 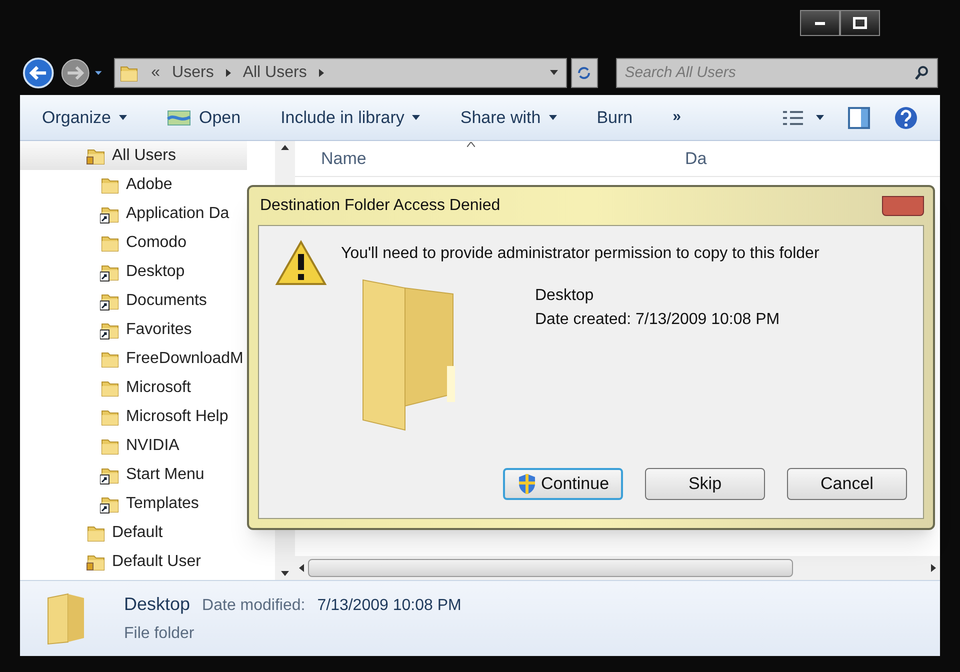 I want to click on maximize-icon, so click(x=860, y=23).